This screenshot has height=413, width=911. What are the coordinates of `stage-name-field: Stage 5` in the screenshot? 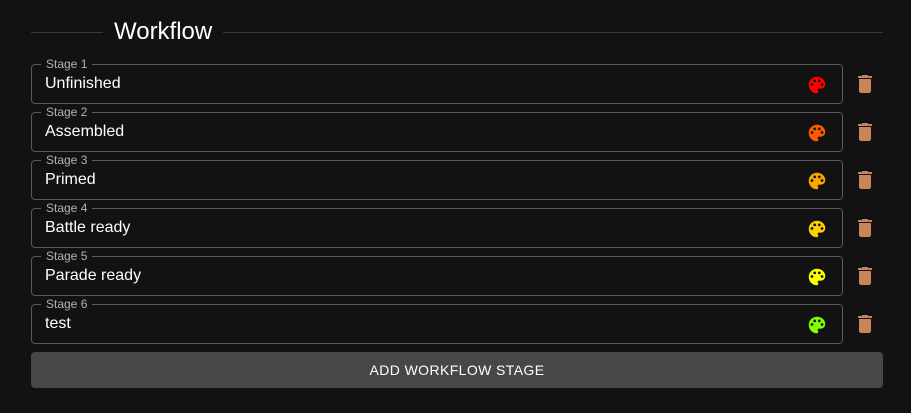 It's located at (437, 272).